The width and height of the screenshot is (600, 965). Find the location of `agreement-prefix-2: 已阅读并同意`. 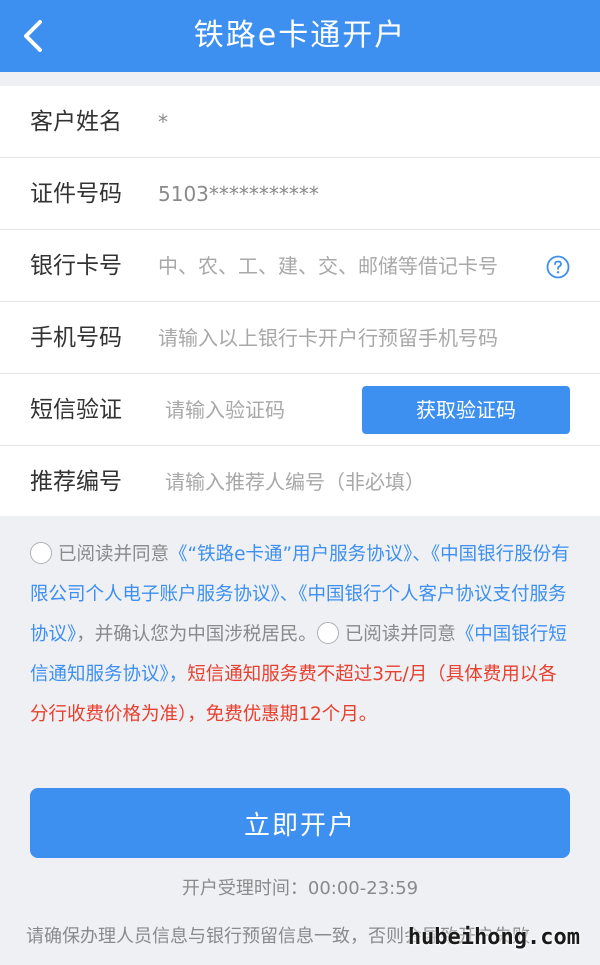

agreement-prefix-2: 已阅读并同意 is located at coordinates (400, 634).